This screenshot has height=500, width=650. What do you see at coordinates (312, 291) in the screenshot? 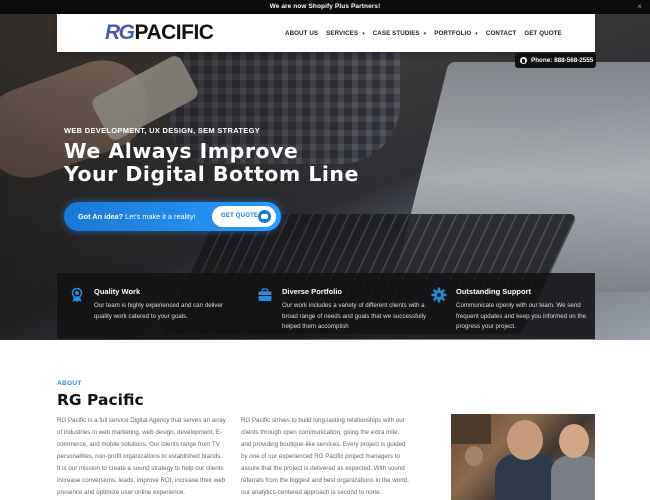
I see `feature-title: Diverse Portfolio` at bounding box center [312, 291].